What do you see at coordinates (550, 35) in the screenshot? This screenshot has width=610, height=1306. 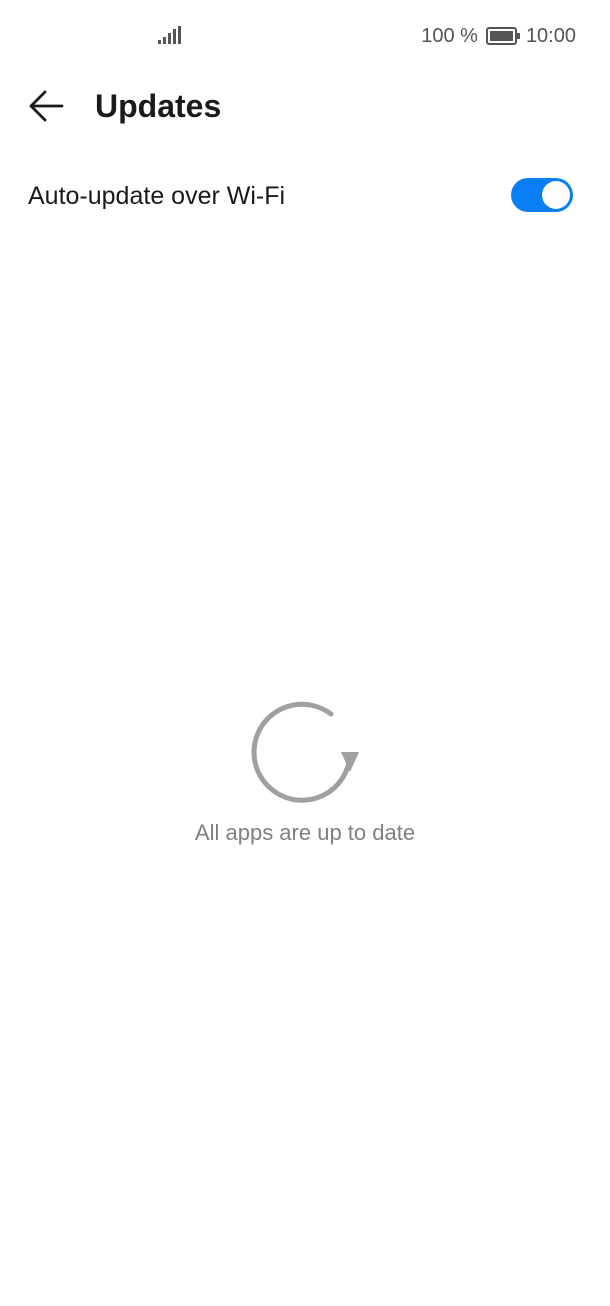 I see `status-clock: 10:00` at bounding box center [550, 35].